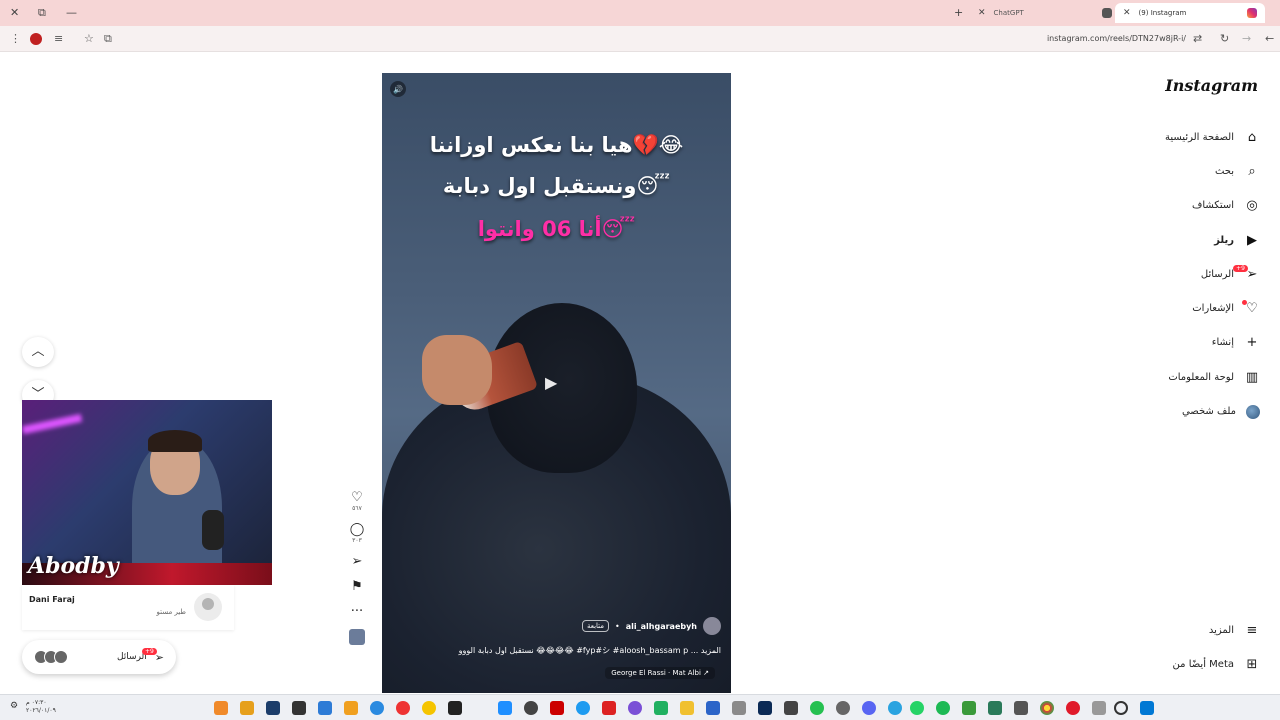  Describe the element at coordinates (917, 708) in the screenshot. I see `whatsapp-icon` at that location.